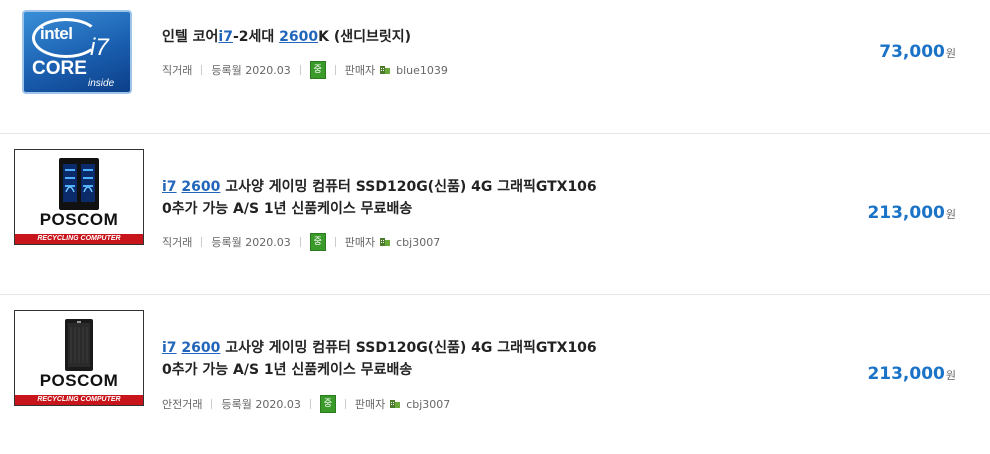 The image size is (990, 454). I want to click on product-meta: 직거래 등록월 2020.03 중 판매자 cbj3007, so click(301, 242).